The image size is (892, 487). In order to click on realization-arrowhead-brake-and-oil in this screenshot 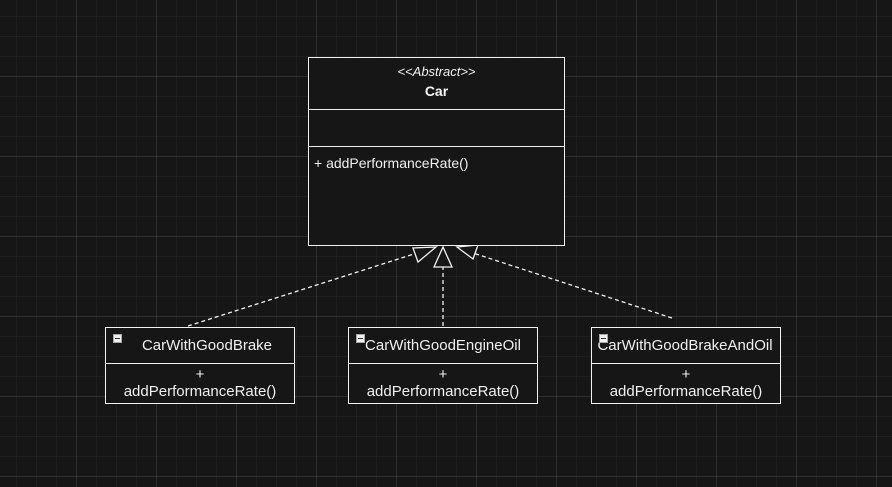, I will do `click(467, 252)`.